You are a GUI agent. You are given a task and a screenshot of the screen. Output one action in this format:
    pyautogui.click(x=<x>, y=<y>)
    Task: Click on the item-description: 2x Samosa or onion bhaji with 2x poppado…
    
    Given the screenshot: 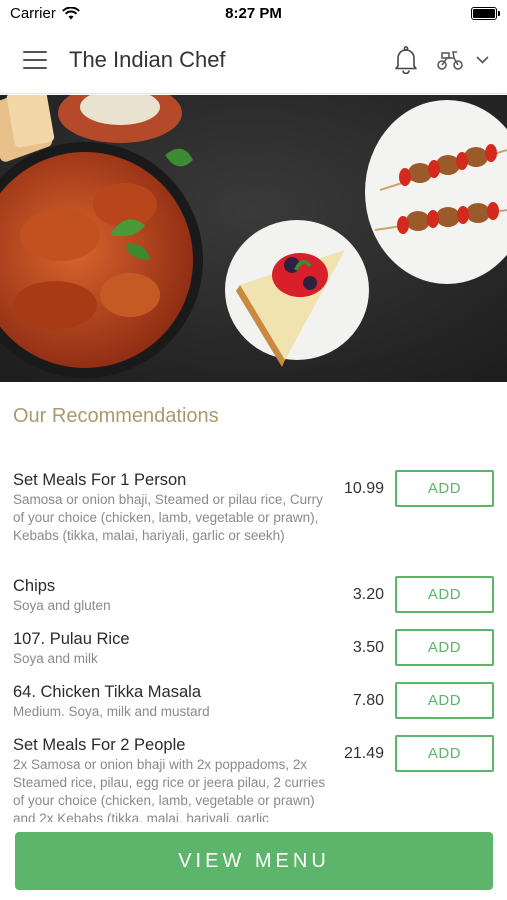 What is the action you would take?
    pyautogui.click(x=169, y=789)
    